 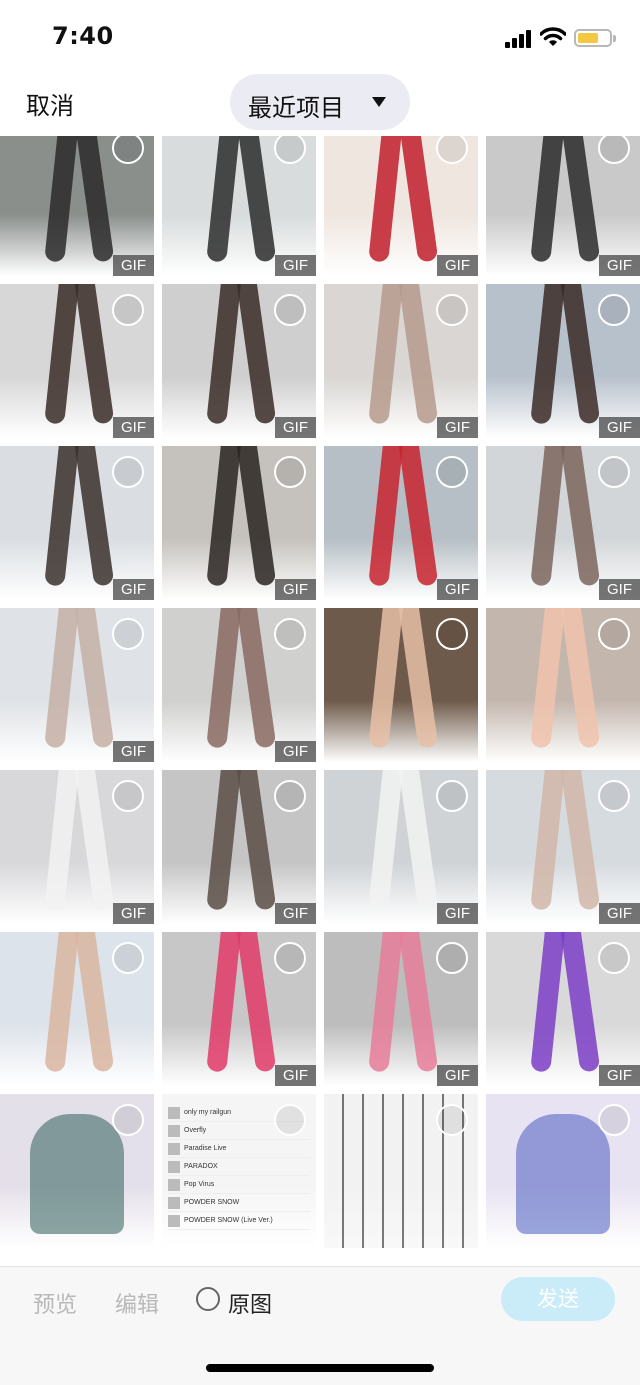 I want to click on music-title: POWDER SNOW (Live Ver.), so click(x=228, y=1220).